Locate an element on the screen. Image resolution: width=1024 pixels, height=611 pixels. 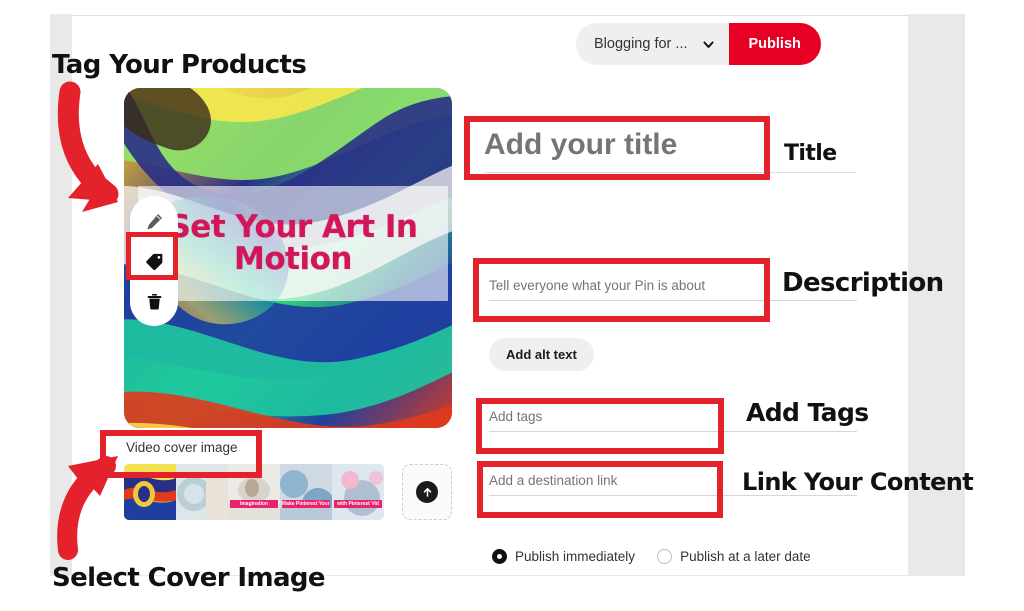
annotation-box-tag-tool is located at coordinates (152, 256).